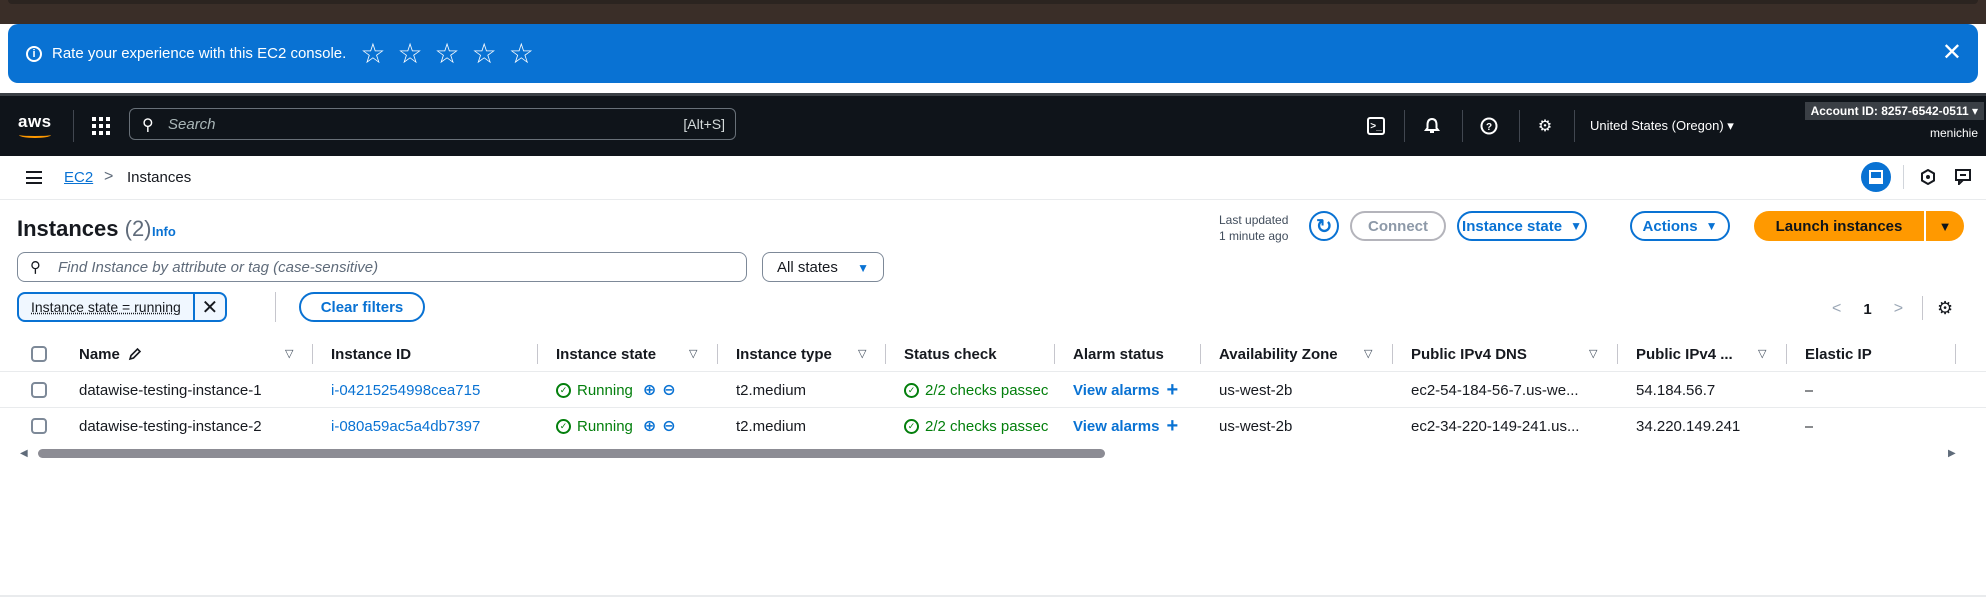  What do you see at coordinates (1469, 354) in the screenshot?
I see `column-header-public-dns: Public IPv4 DNS` at bounding box center [1469, 354].